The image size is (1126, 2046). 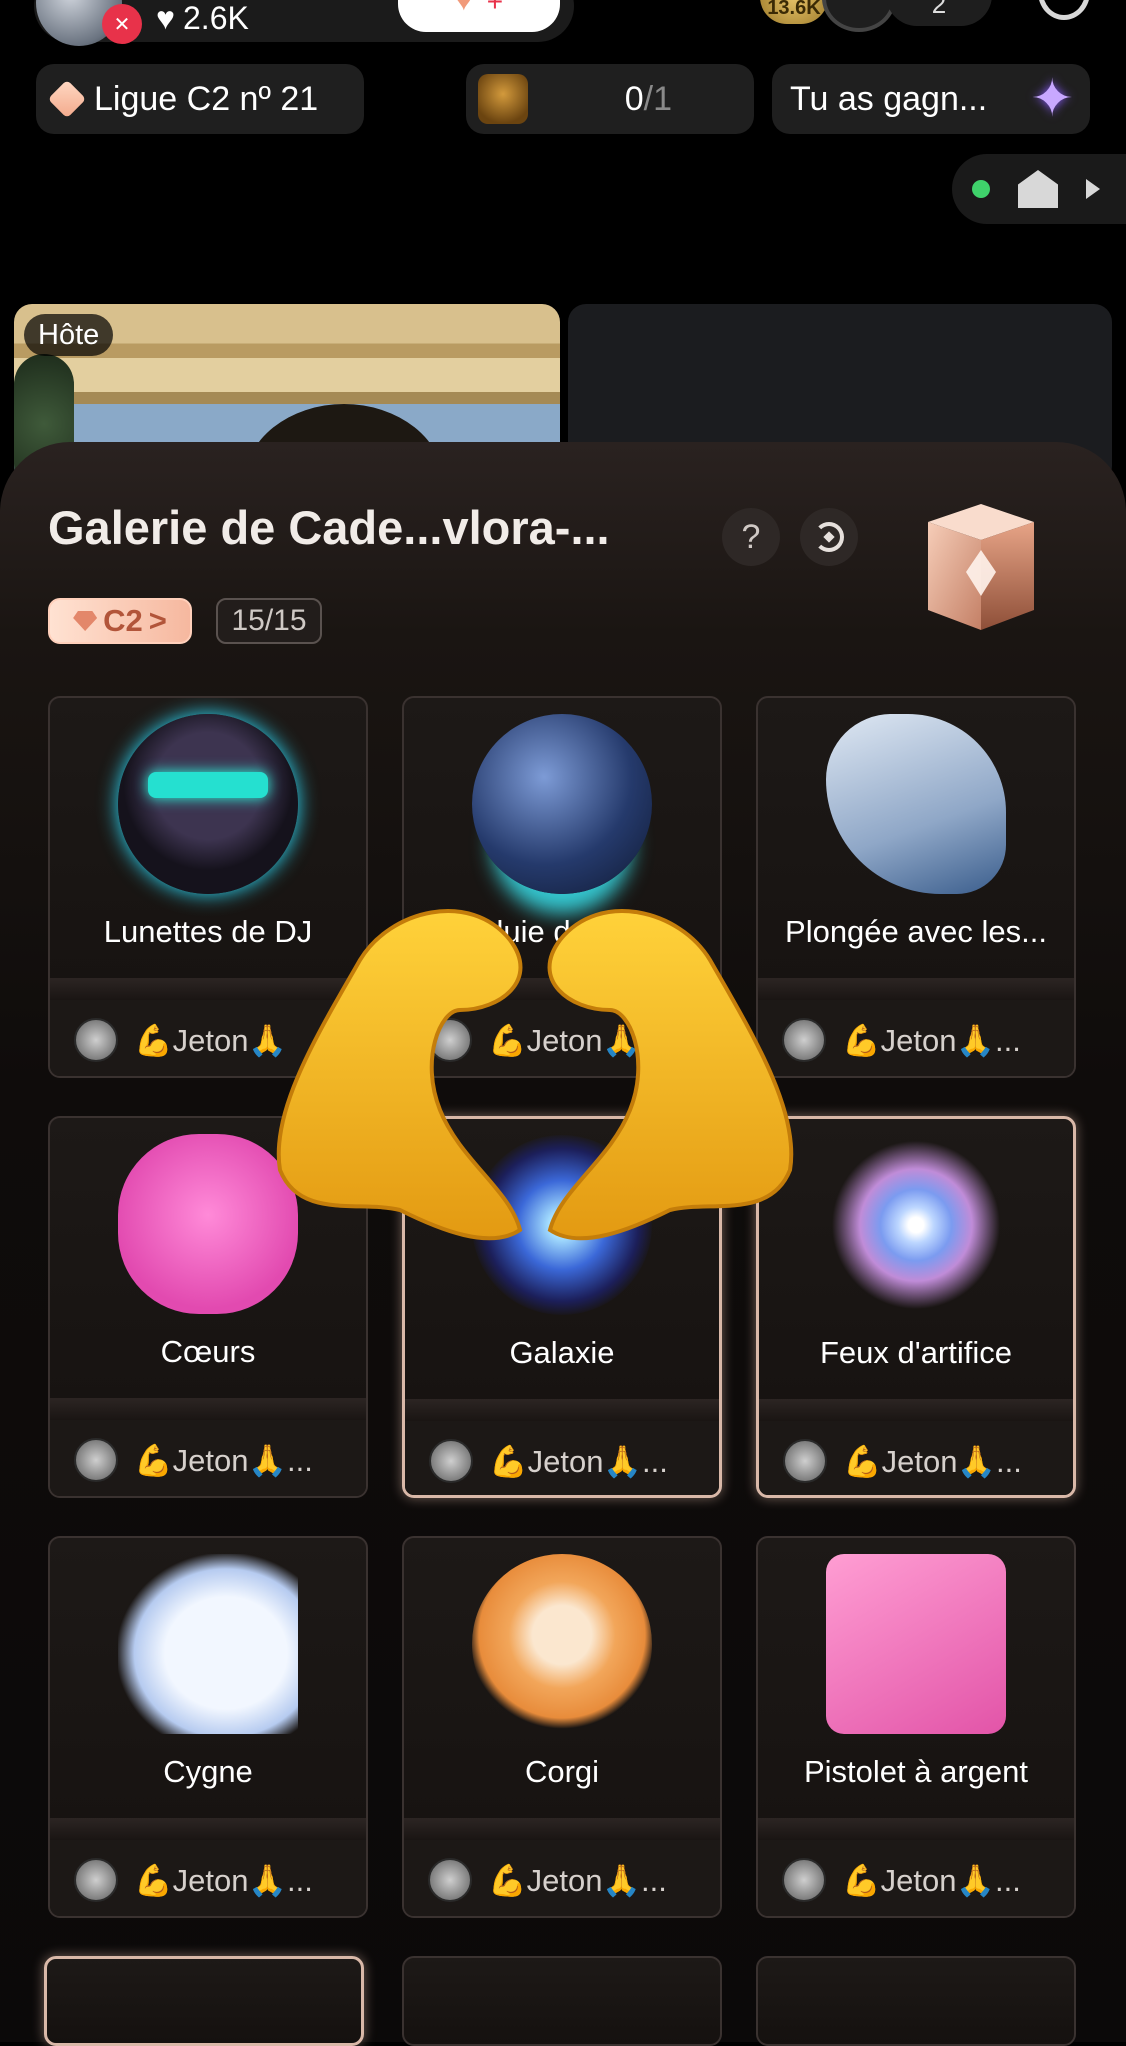 What do you see at coordinates (1093, 189) in the screenshot?
I see `expand-arrow-icon` at bounding box center [1093, 189].